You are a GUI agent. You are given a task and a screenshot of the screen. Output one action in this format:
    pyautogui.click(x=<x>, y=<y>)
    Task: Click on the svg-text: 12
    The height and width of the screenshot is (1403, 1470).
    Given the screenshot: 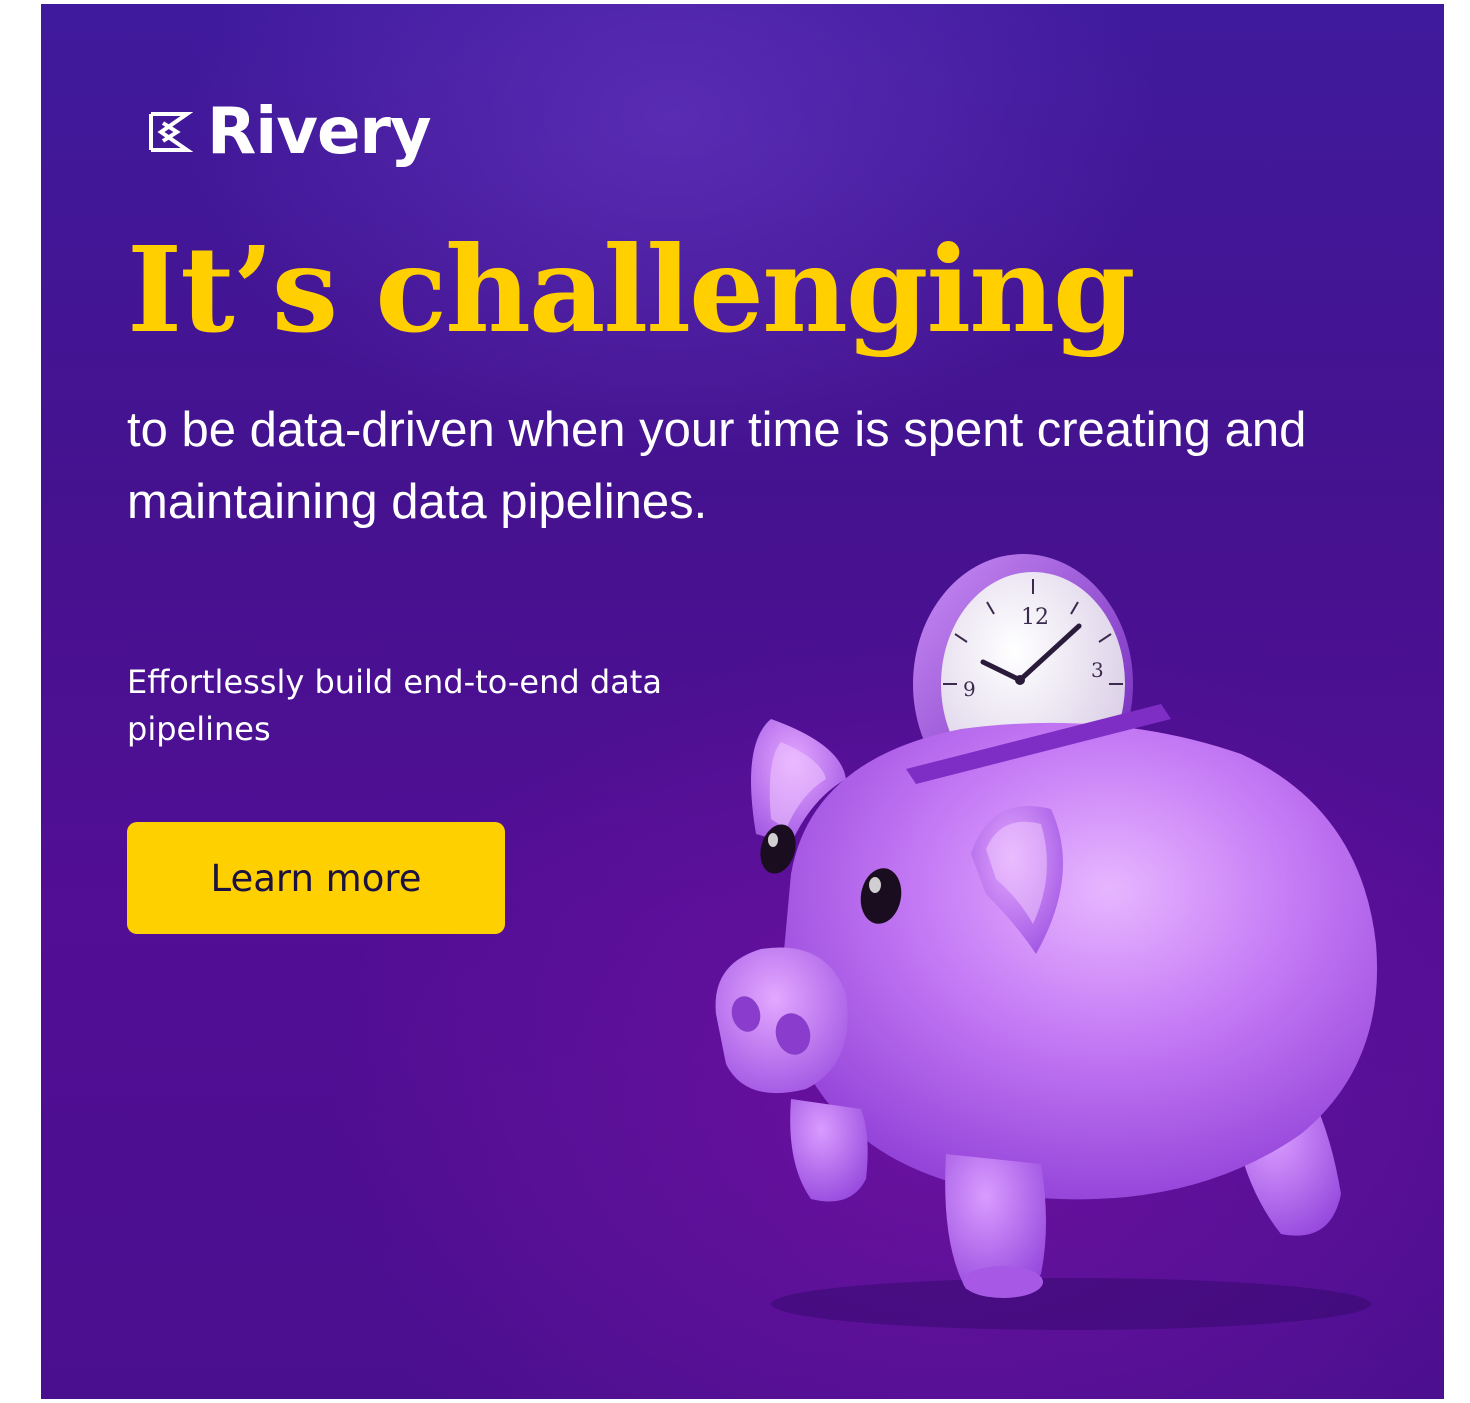 What is the action you would take?
    pyautogui.click(x=1035, y=617)
    